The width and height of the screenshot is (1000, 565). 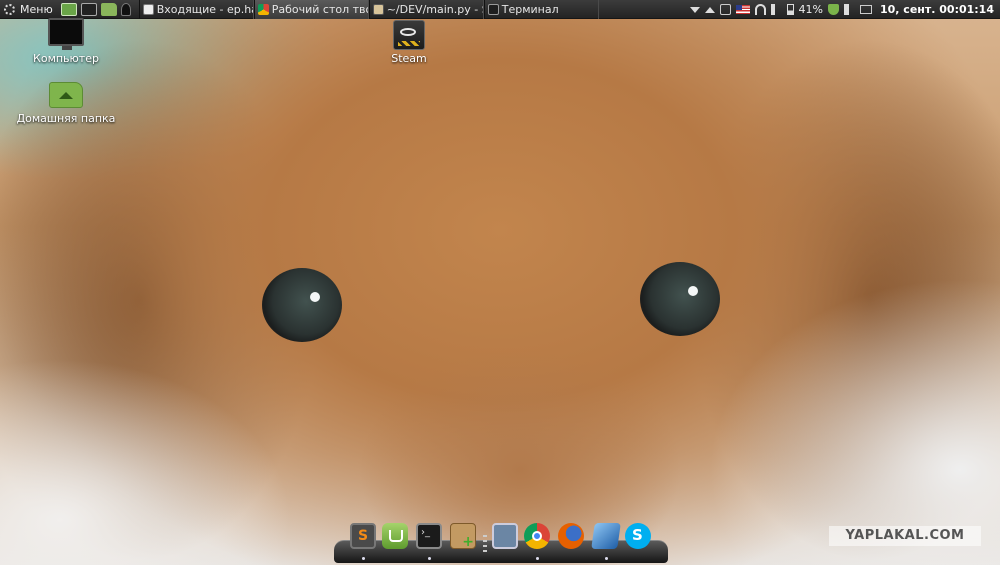 What do you see at coordinates (125, 9) in the screenshot?
I see `spy-launcher-icon` at bounding box center [125, 9].